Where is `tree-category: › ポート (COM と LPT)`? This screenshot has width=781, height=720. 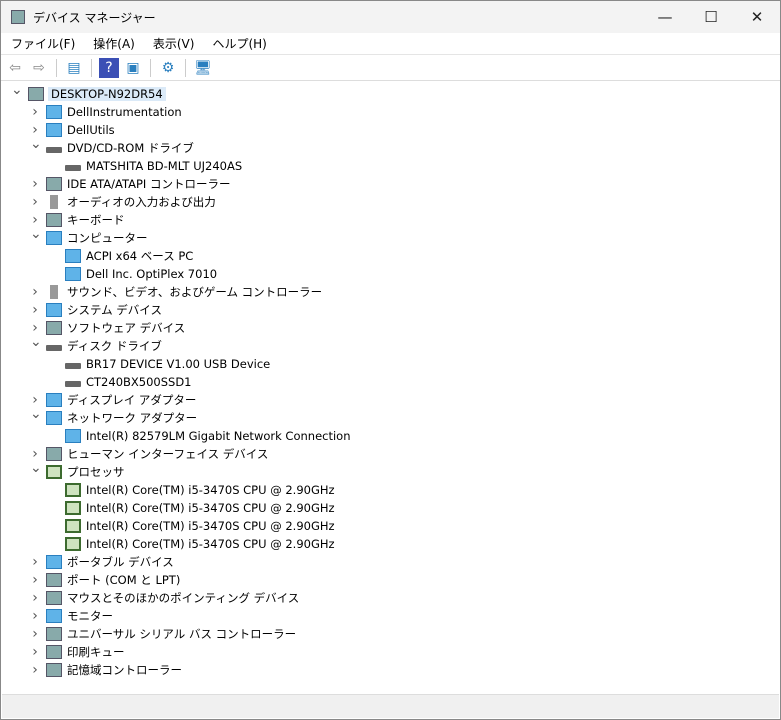 tree-category: › ポート (COM と LPT) is located at coordinates (390, 580).